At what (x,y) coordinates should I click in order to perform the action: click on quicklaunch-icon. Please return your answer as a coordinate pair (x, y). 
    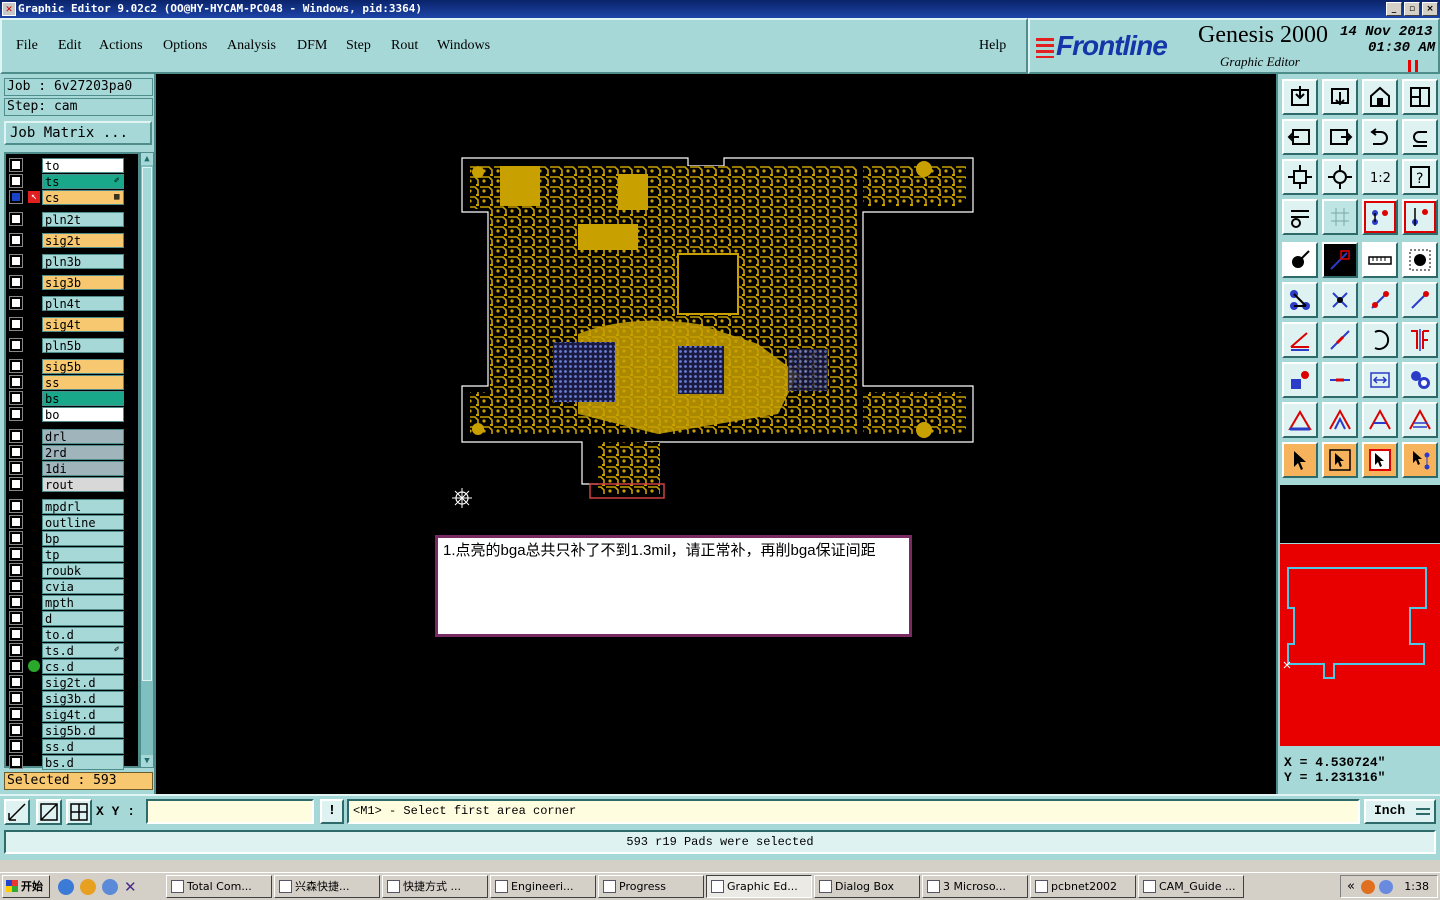
    Looking at the image, I should click on (88, 887).